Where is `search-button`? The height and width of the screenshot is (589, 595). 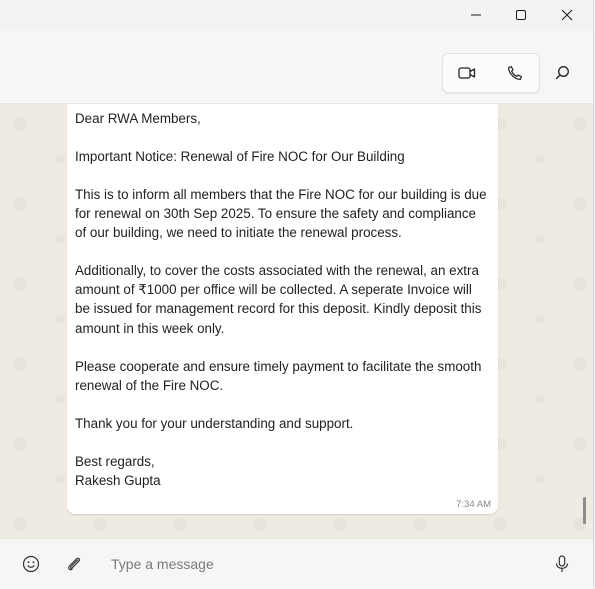
search-button is located at coordinates (562, 72).